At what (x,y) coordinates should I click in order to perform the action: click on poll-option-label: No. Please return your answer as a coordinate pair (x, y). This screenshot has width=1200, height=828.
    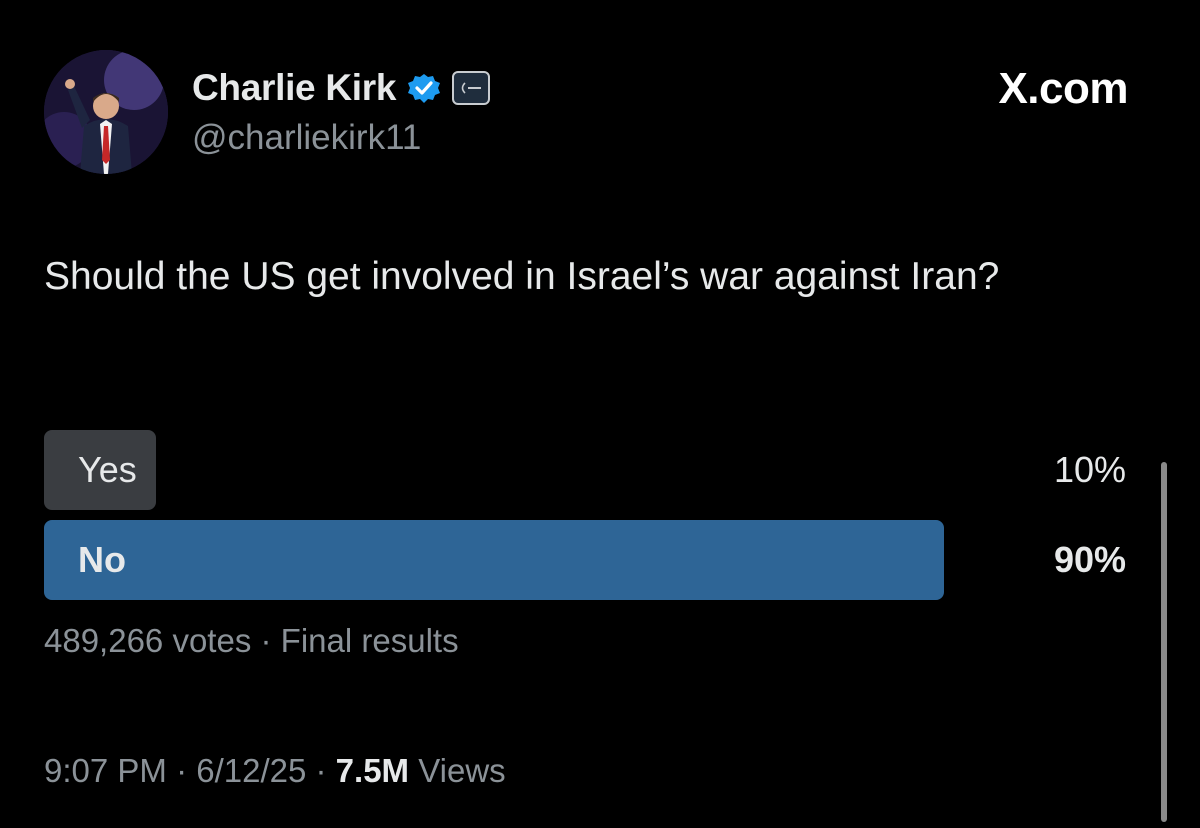
    Looking at the image, I should click on (102, 559).